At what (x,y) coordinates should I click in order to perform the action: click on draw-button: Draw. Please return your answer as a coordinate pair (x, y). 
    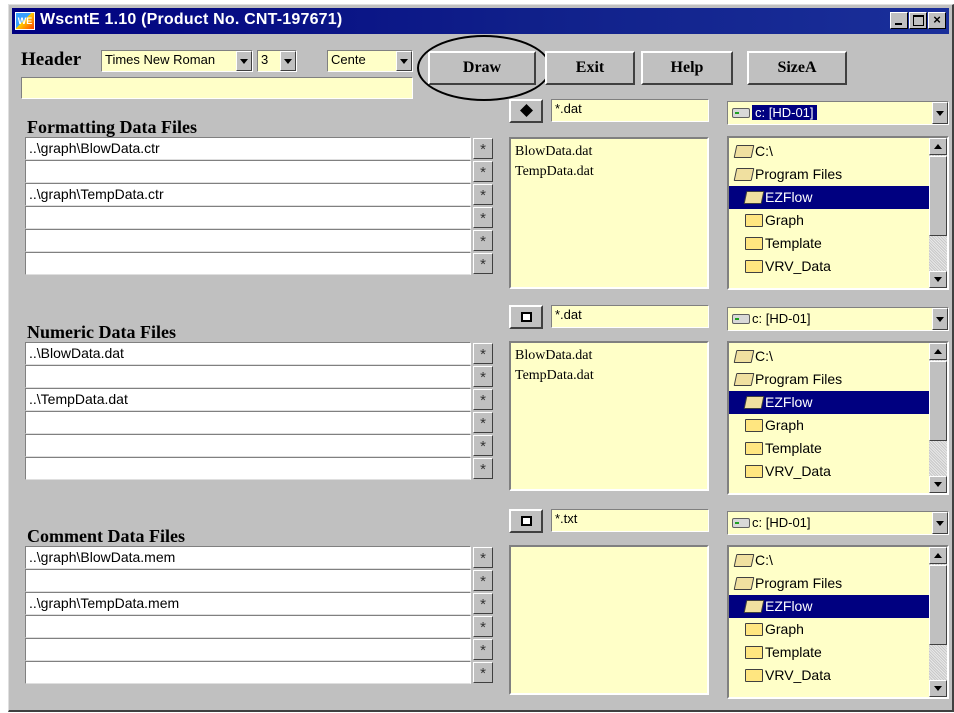
    Looking at the image, I should click on (482, 68).